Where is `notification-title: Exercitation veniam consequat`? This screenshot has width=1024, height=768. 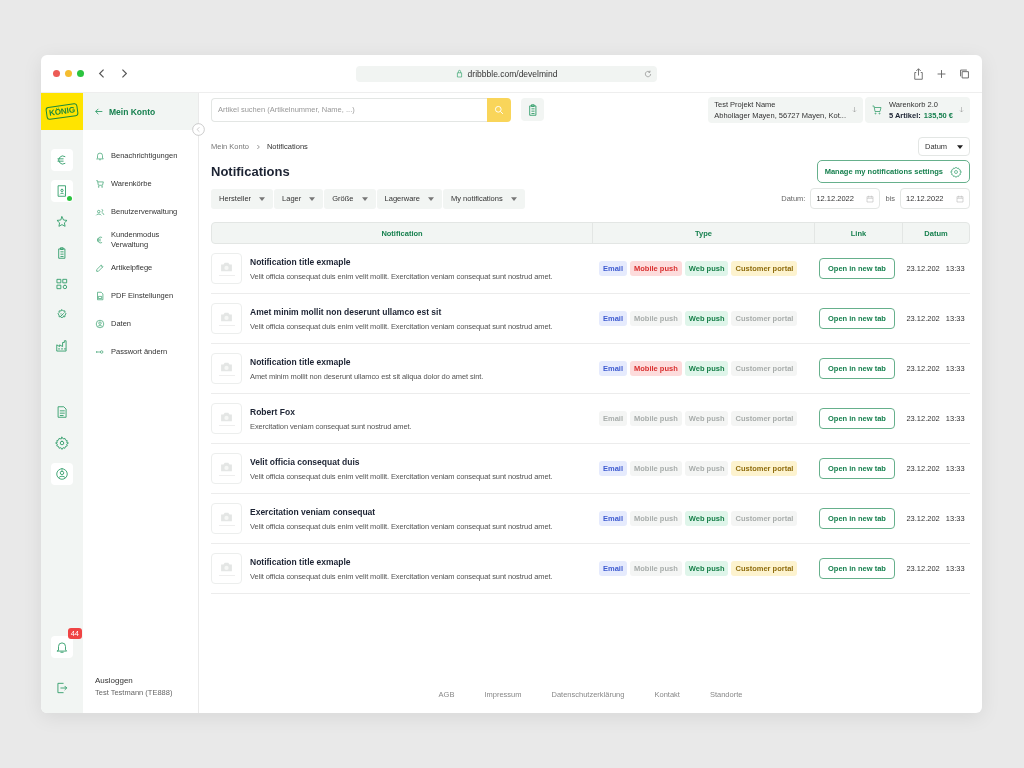 notification-title: Exercitation veniam consequat is located at coordinates (313, 511).